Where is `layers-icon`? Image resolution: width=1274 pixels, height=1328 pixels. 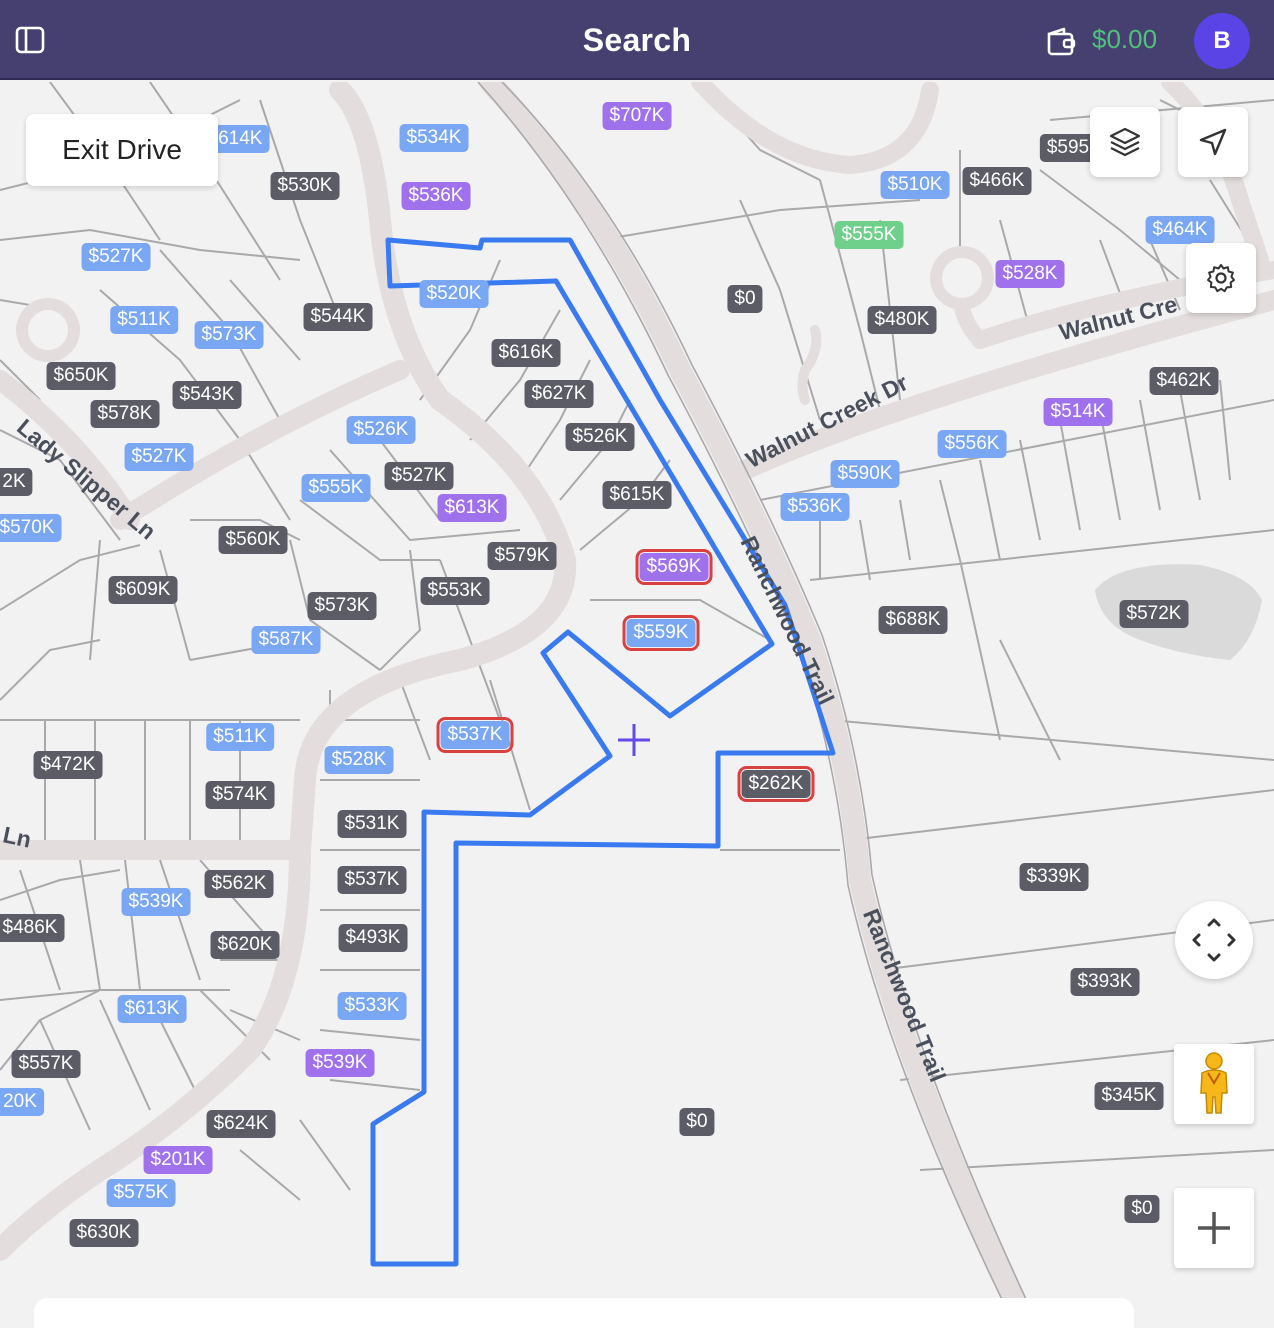 layers-icon is located at coordinates (1125, 142).